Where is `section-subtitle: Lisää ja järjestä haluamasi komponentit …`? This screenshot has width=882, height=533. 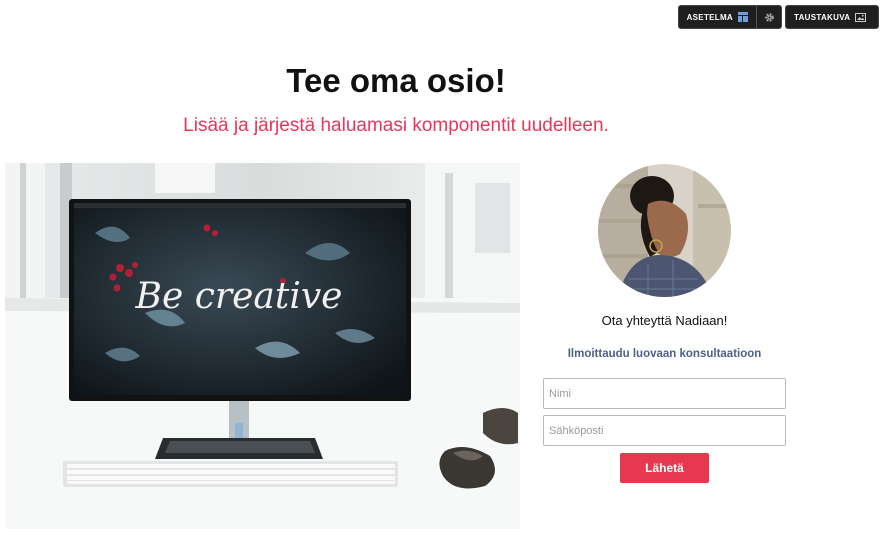 section-subtitle: Lisää ja järjestä haluamasi komponentit … is located at coordinates (396, 125).